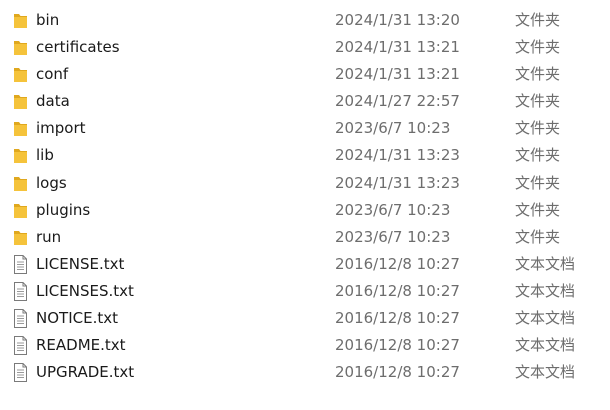 The height and width of the screenshot is (410, 610). Describe the element at coordinates (78, 47) in the screenshot. I see `file-name: certificates` at that location.